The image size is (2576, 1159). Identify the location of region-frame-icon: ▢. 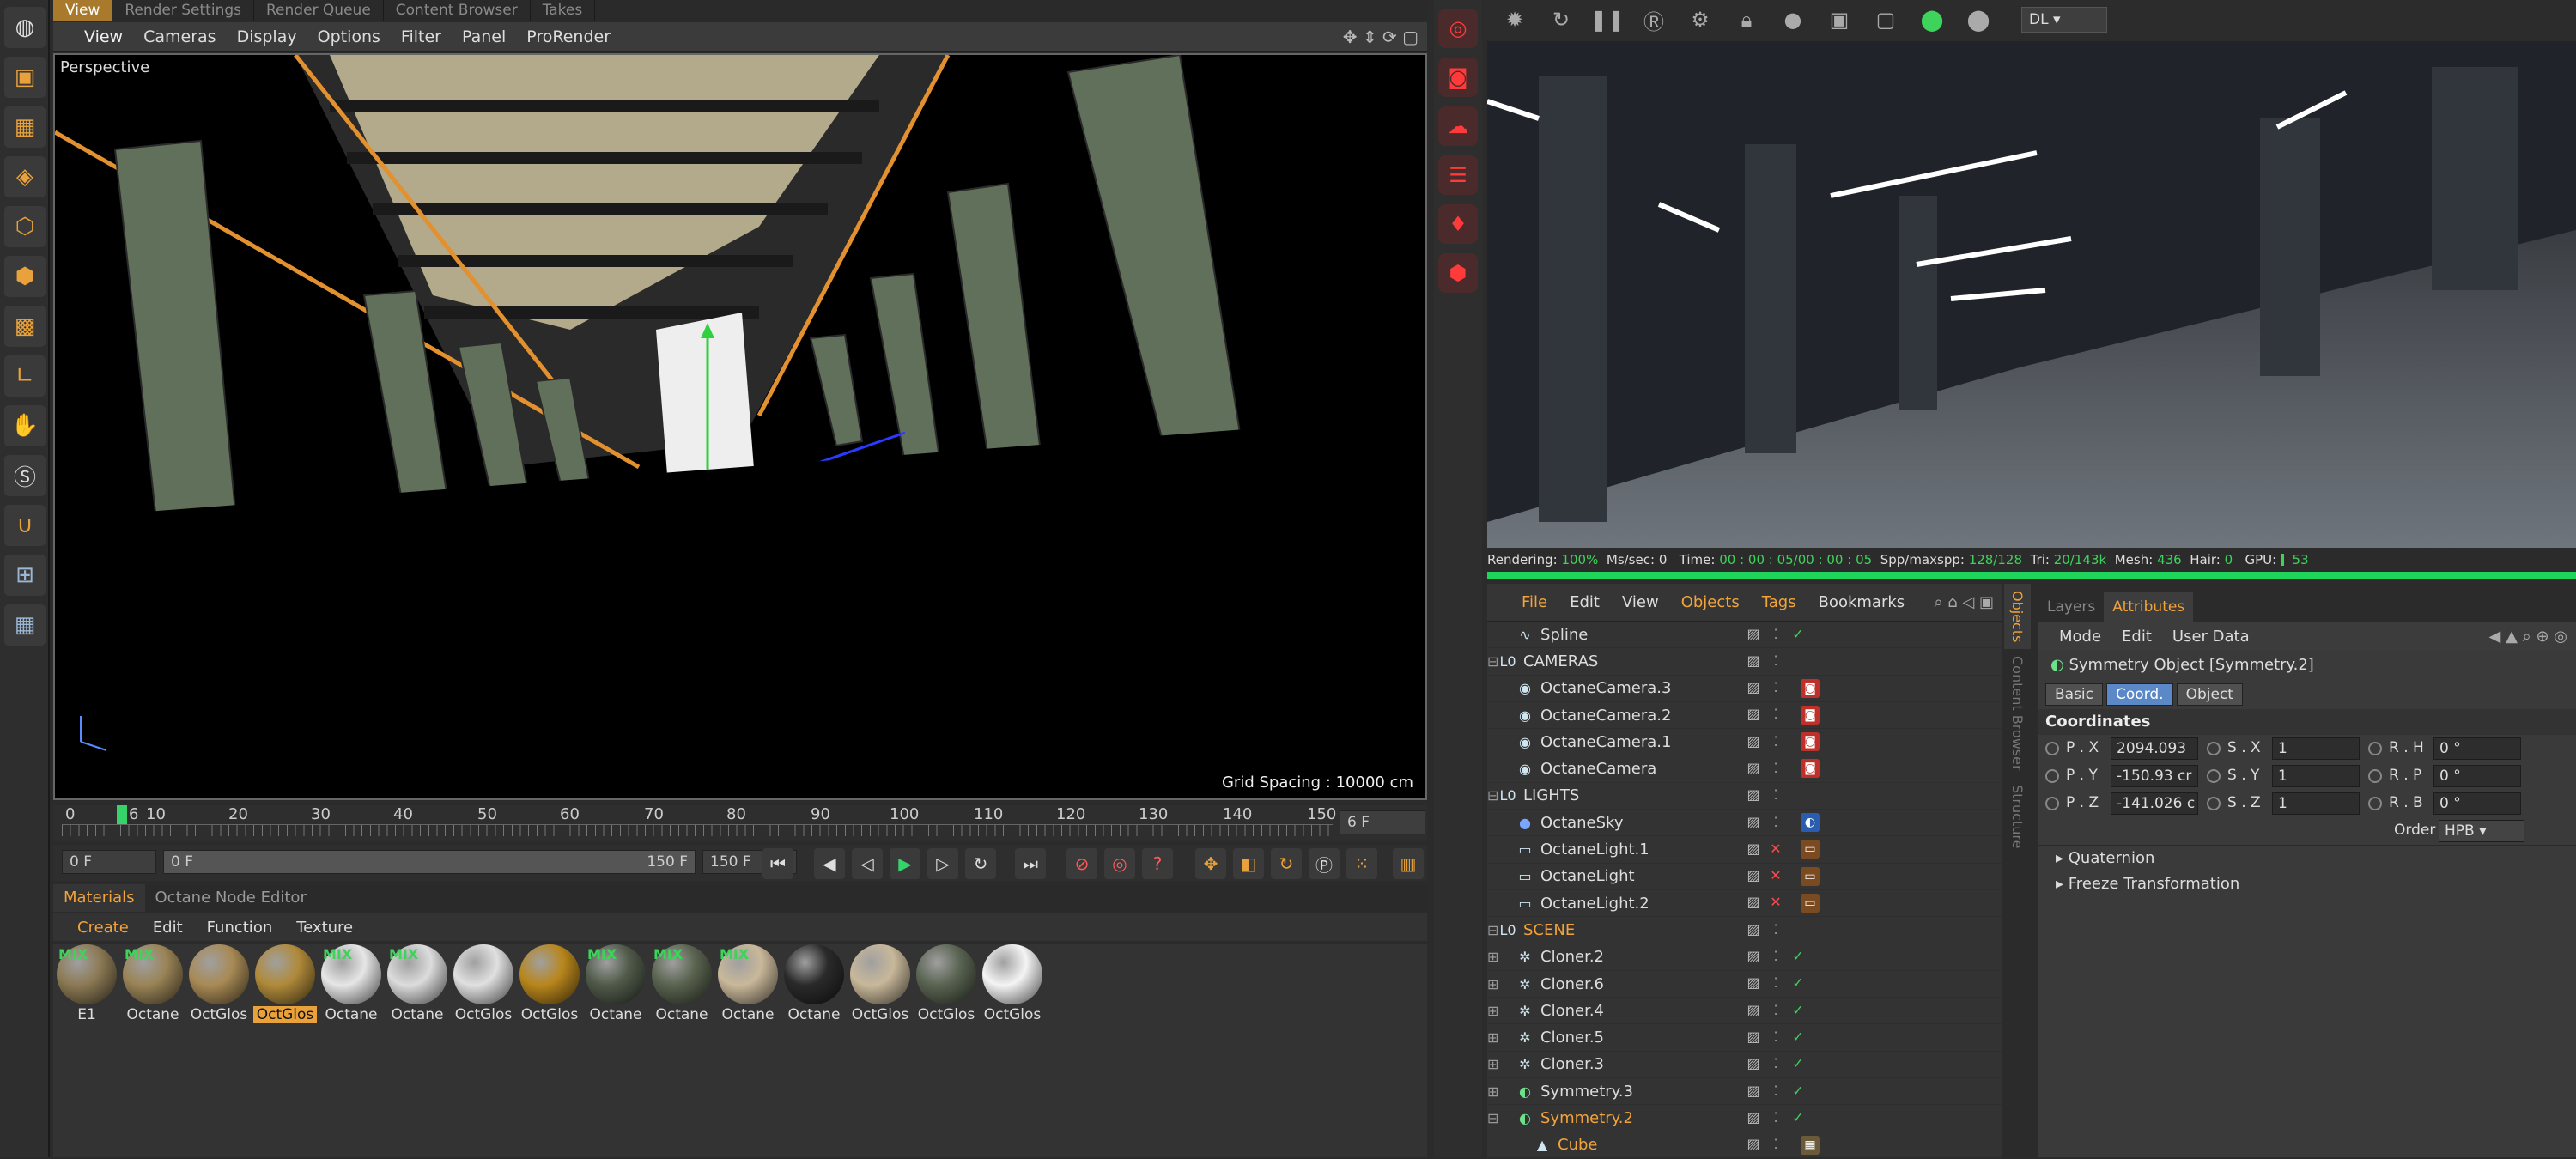
(1886, 20).